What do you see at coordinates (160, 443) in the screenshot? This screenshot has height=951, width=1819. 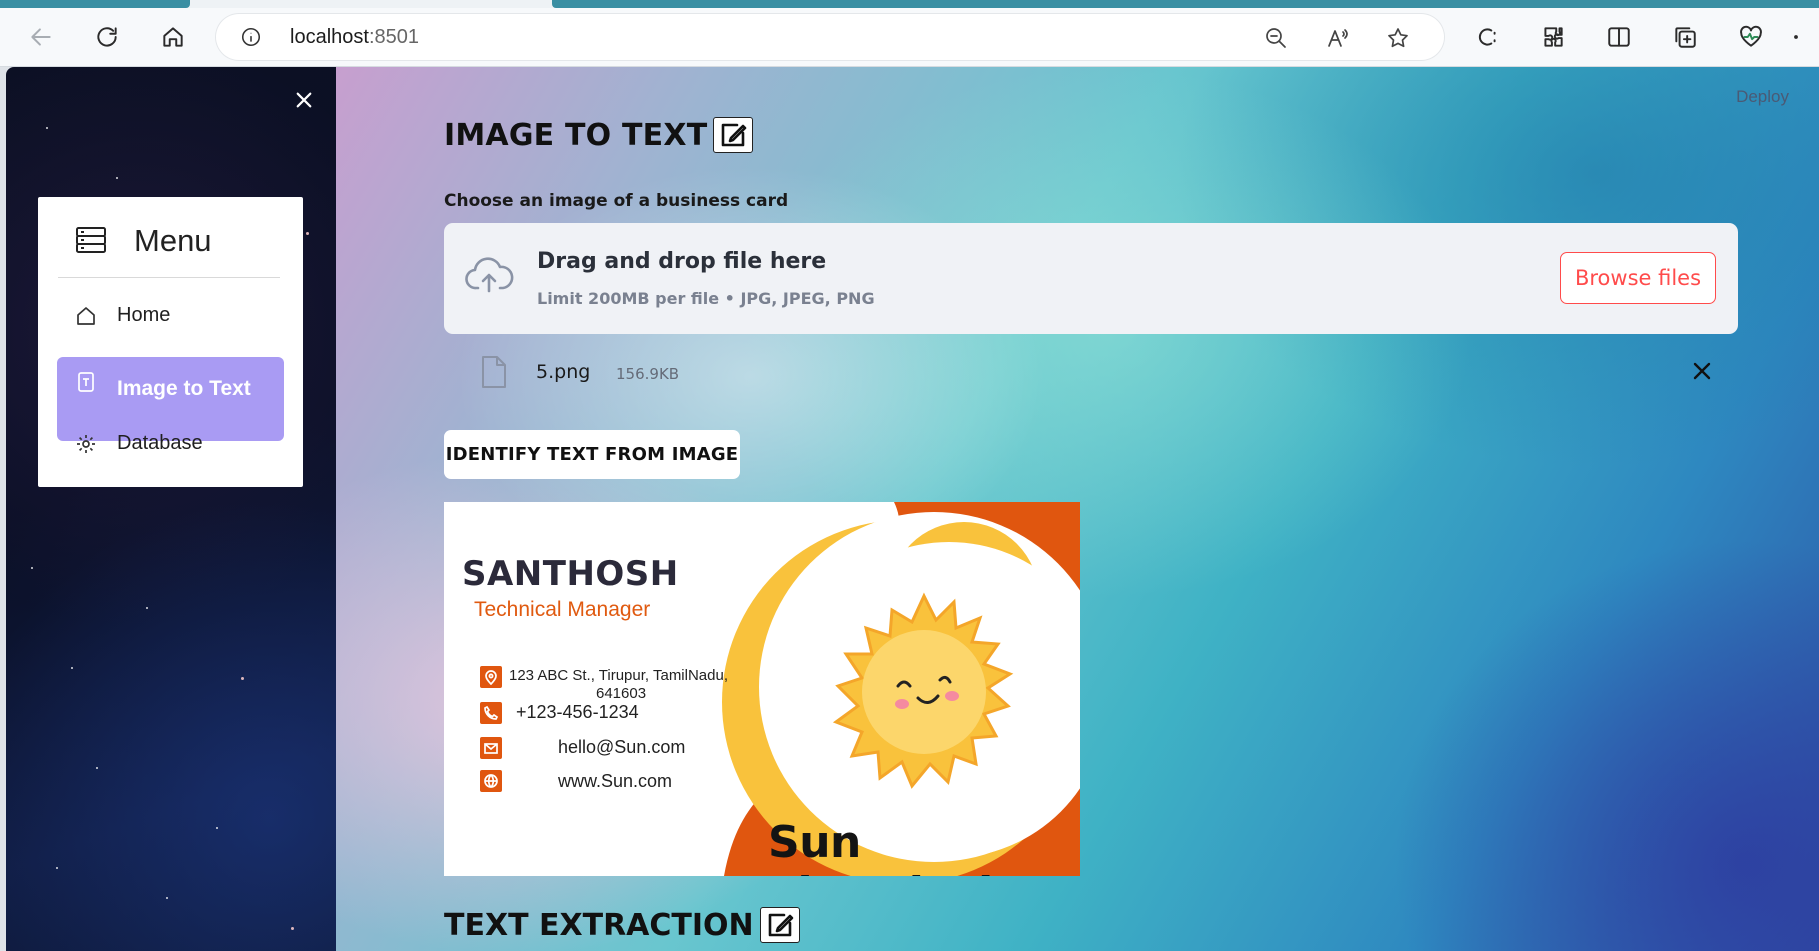 I see `sidebar-item-label: Database` at bounding box center [160, 443].